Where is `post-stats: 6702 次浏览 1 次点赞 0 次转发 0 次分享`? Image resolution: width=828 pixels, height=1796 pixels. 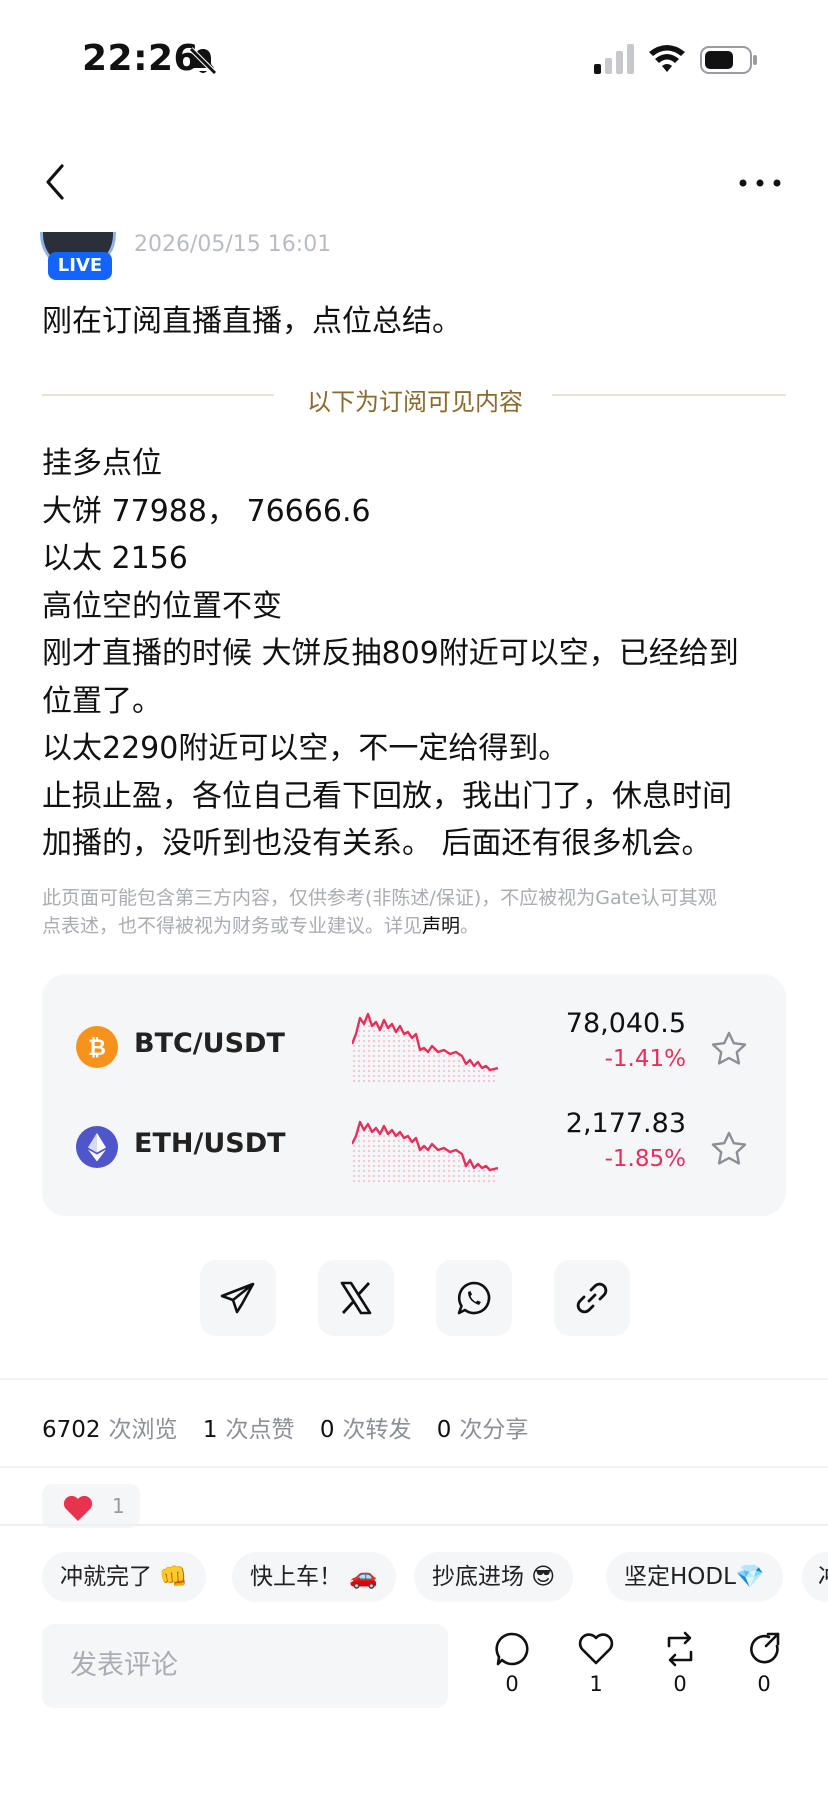 post-stats: 6702 次浏览 1 次点赞 0 次转发 0 次分享 is located at coordinates (294, 1427).